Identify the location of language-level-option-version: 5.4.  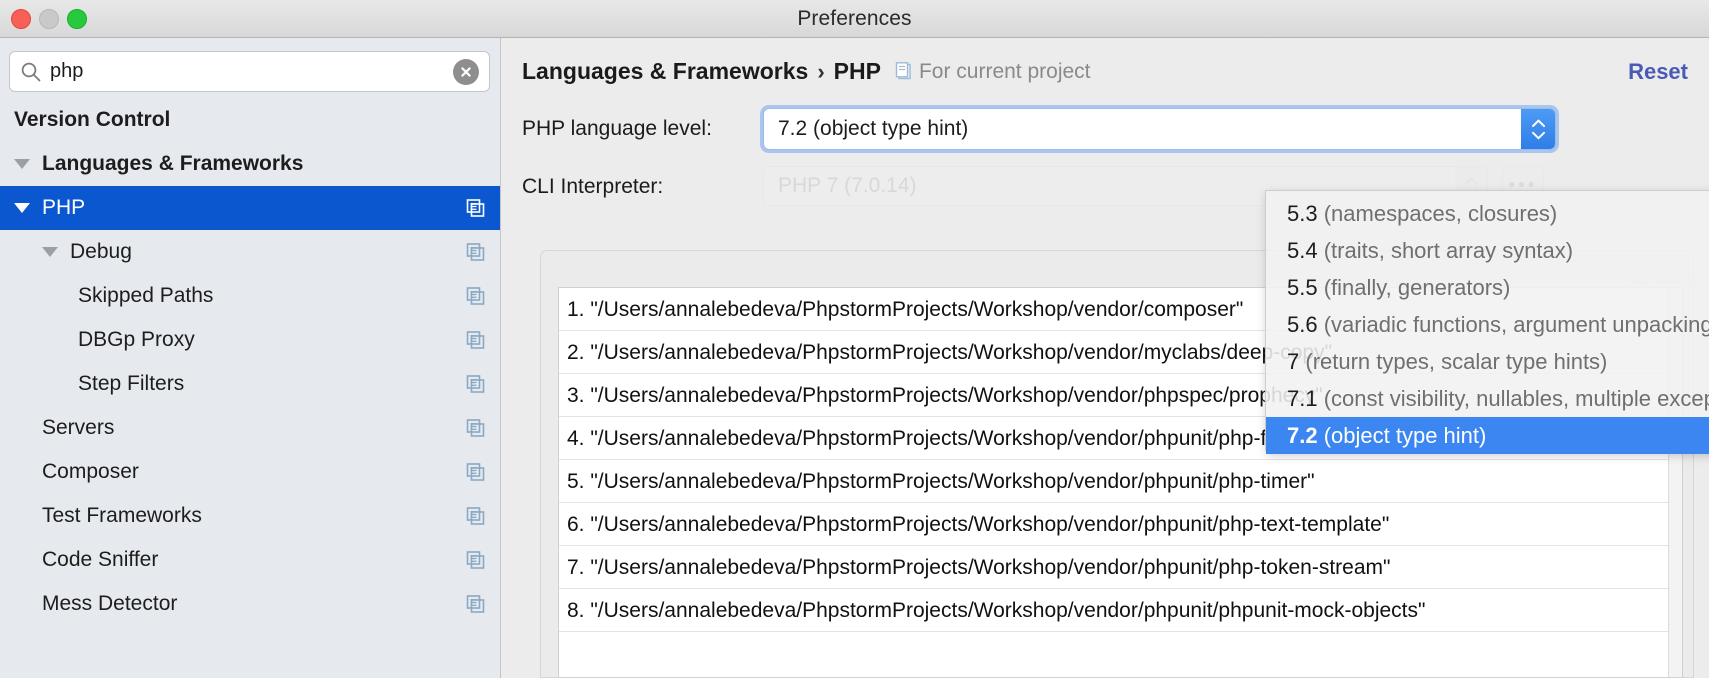
(1302, 250).